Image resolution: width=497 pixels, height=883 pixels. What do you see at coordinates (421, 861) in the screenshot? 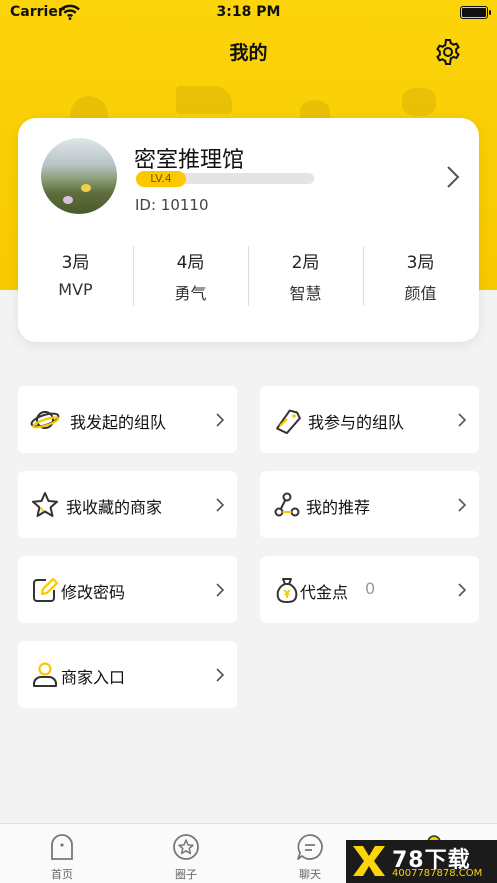
I see `watermark-logo: 78下载 4007787878.COM` at bounding box center [421, 861].